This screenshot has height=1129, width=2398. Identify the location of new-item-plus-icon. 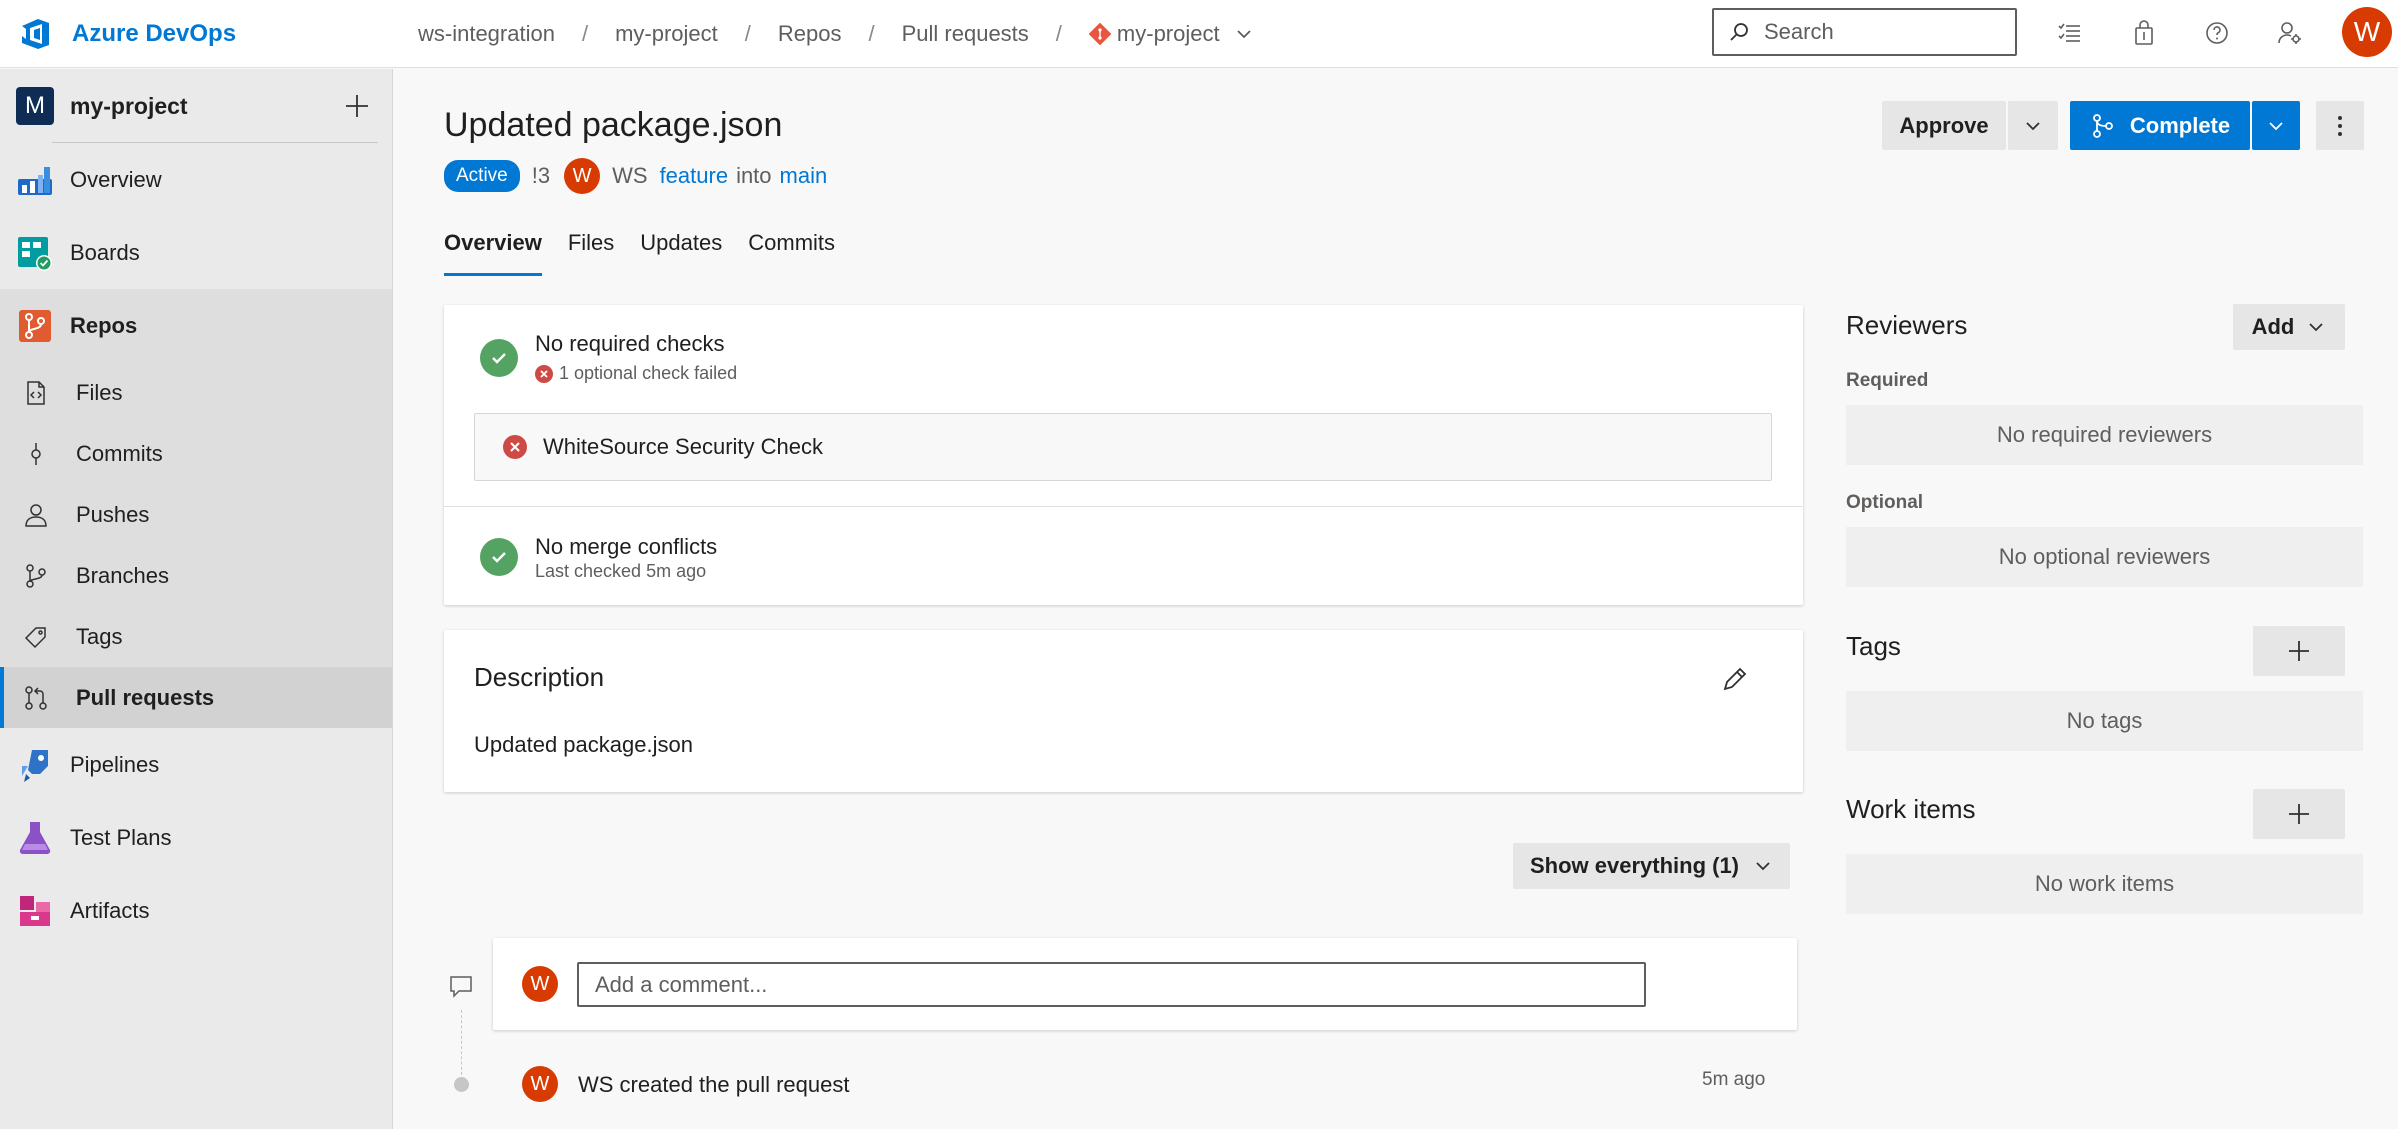
(357, 106).